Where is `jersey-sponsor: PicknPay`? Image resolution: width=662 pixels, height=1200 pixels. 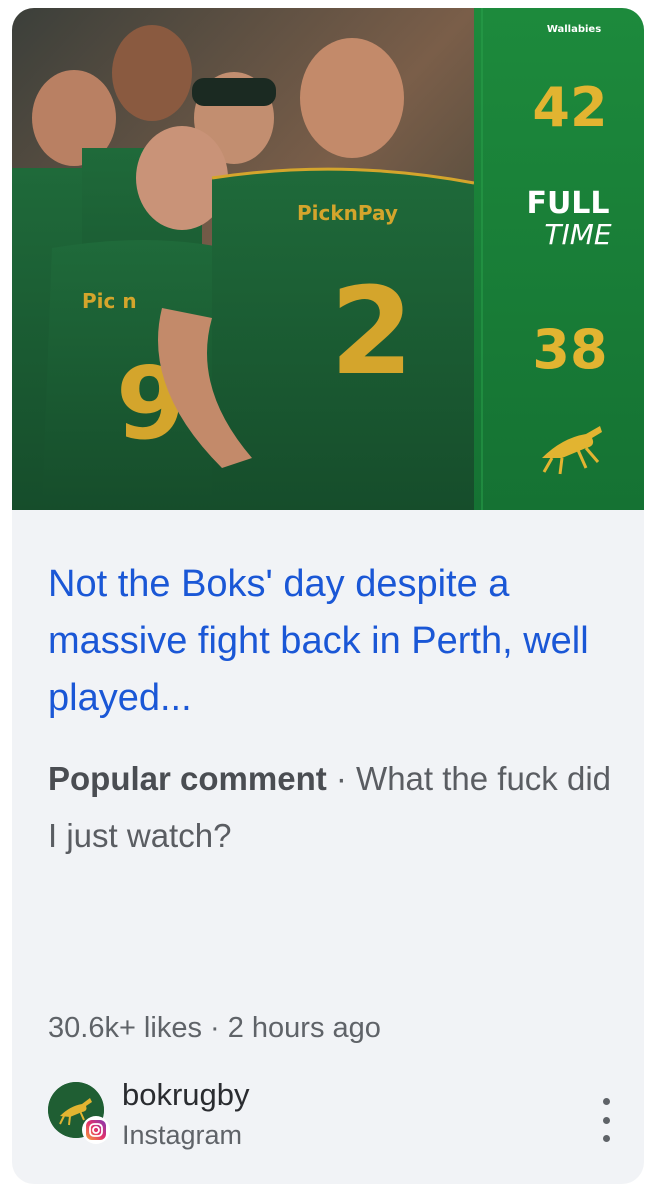 jersey-sponsor: PicknPay is located at coordinates (347, 213).